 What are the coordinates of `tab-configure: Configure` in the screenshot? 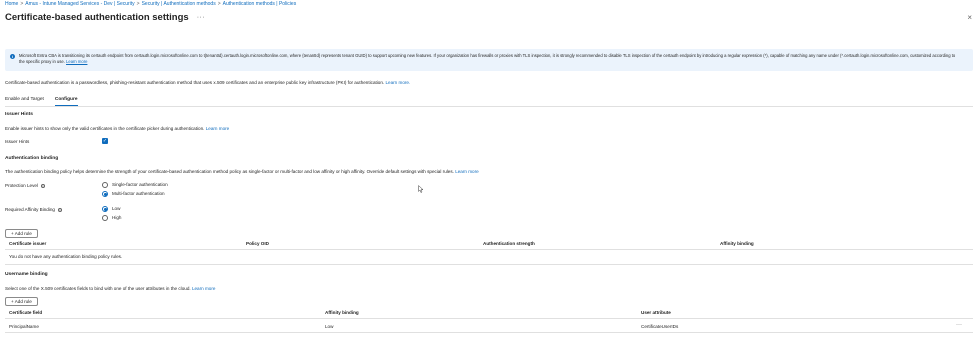 It's located at (66, 101).